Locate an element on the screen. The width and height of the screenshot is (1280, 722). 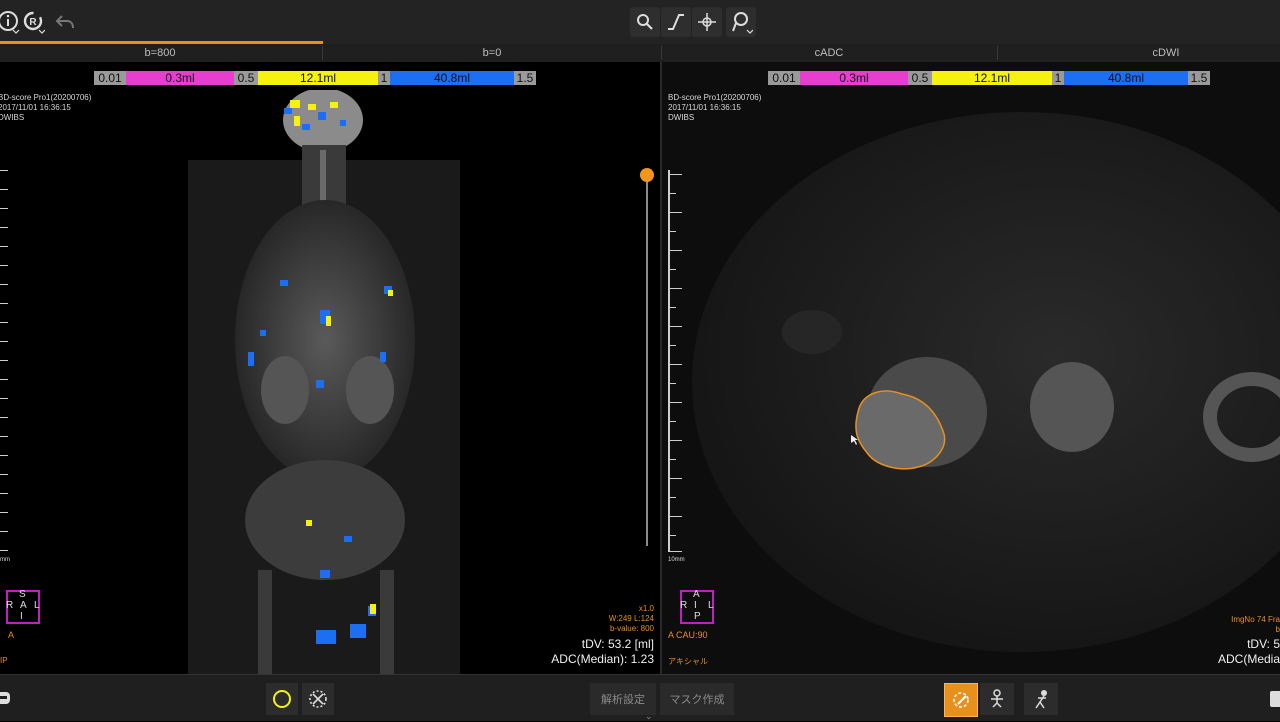
edge-button is located at coordinates (1275, 699).